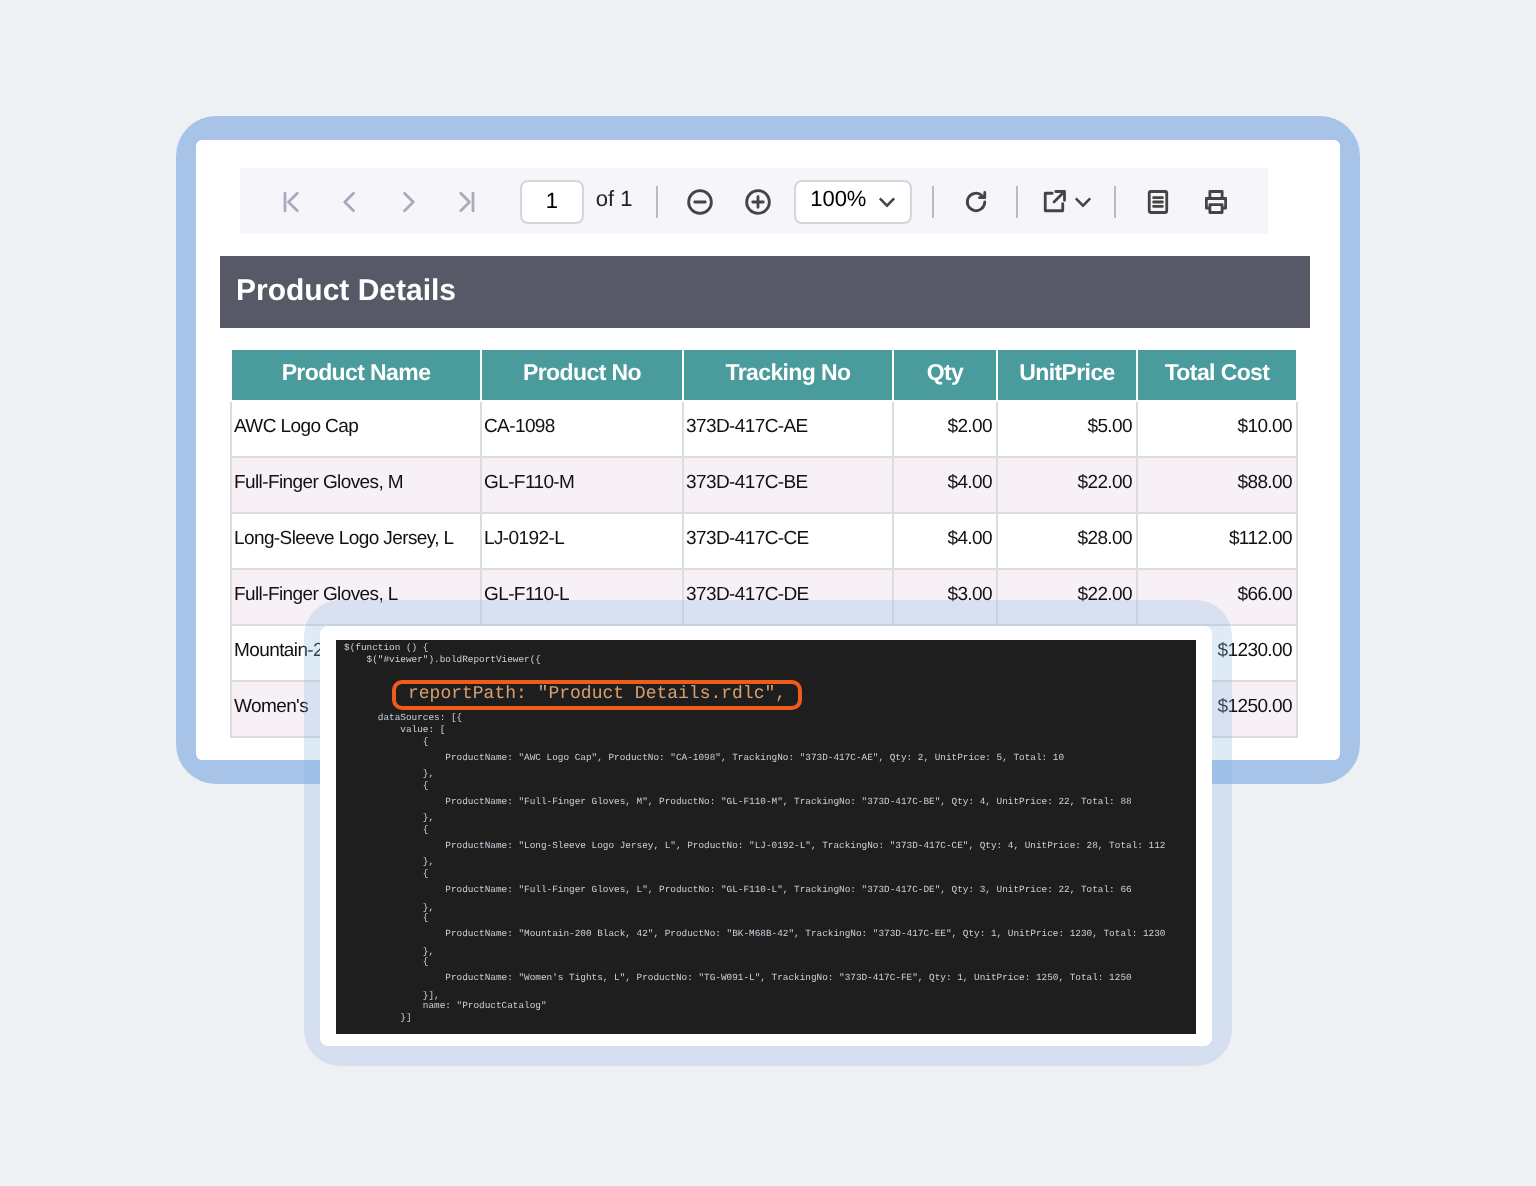  I want to click on table-cell: Full-Finger Gloves, L, so click(316, 595).